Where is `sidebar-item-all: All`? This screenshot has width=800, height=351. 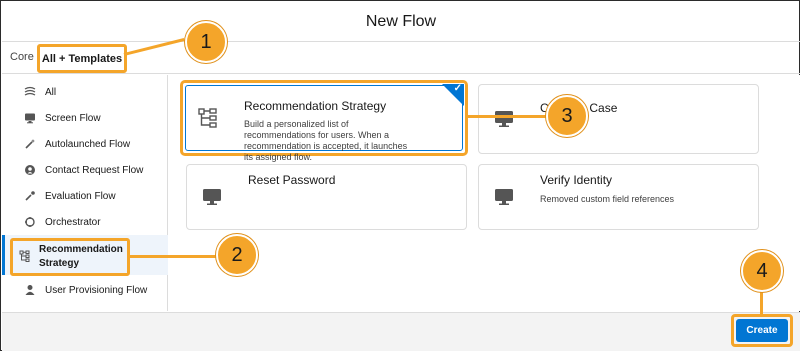
sidebar-item-all: All is located at coordinates (85, 92).